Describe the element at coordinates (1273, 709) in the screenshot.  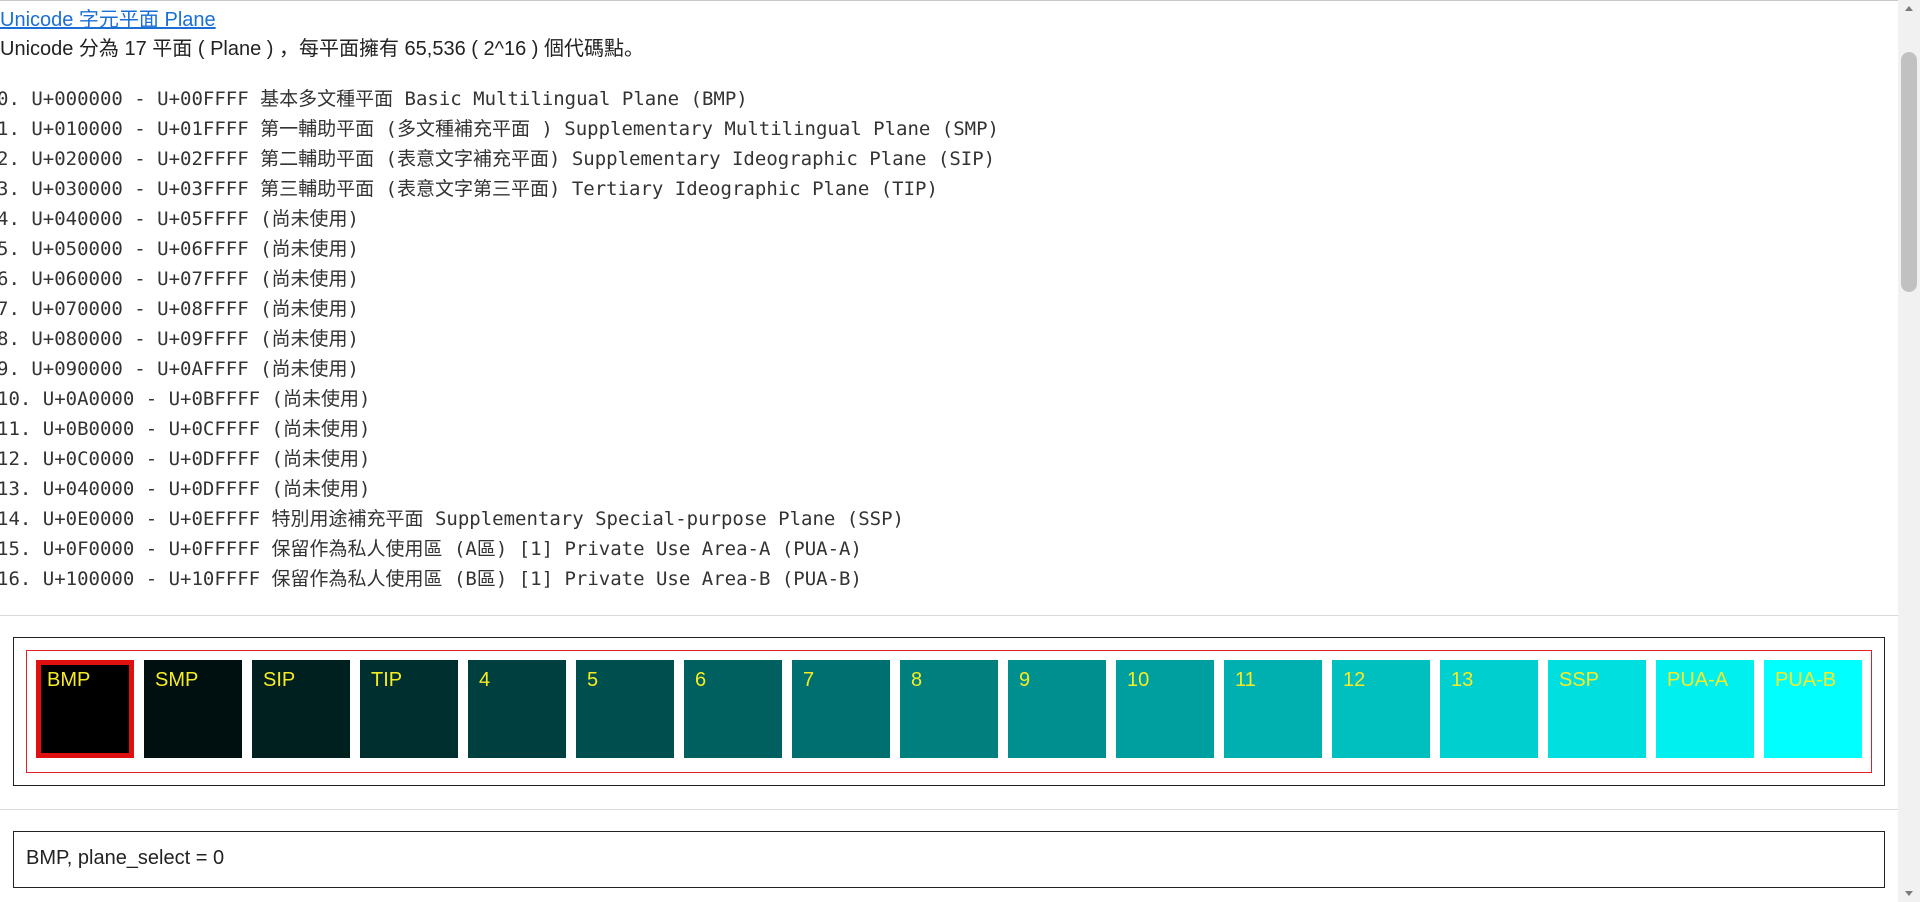
I see `plane-cell-11: 11` at that location.